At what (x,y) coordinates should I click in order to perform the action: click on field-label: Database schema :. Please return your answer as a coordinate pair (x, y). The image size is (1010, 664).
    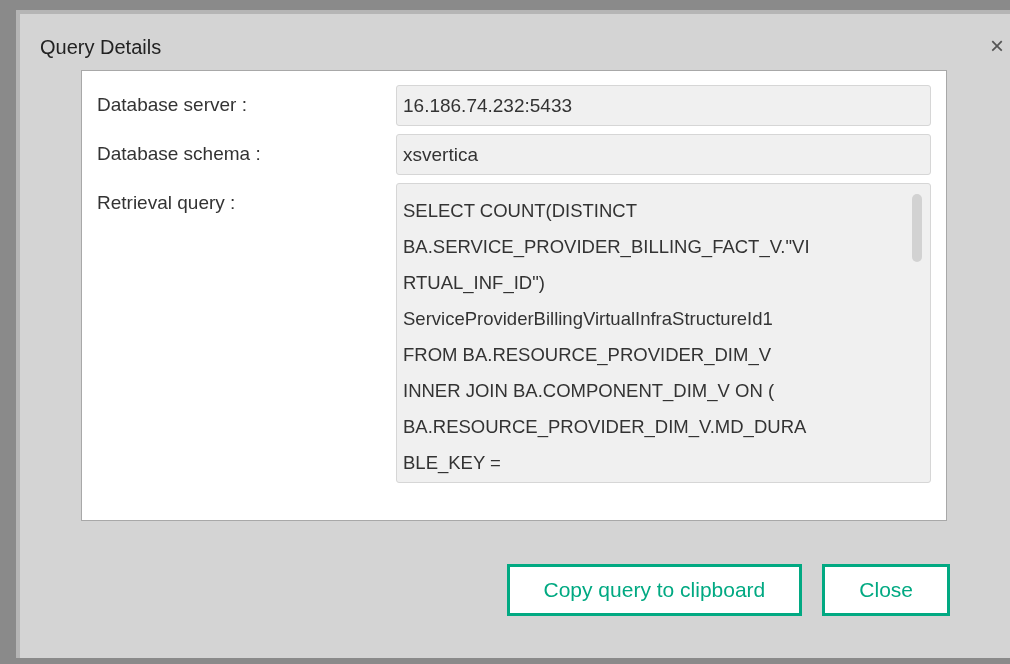
    Looking at the image, I should click on (179, 154).